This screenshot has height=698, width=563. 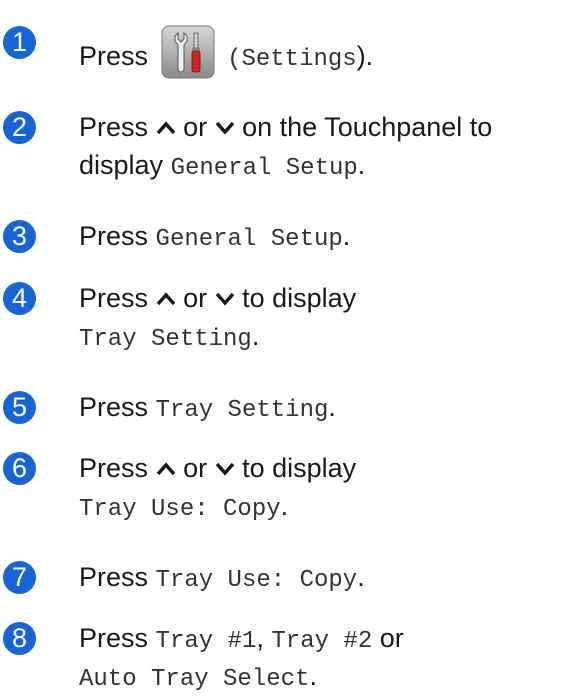 I want to click on step-number-badge: 2, so click(x=19, y=127).